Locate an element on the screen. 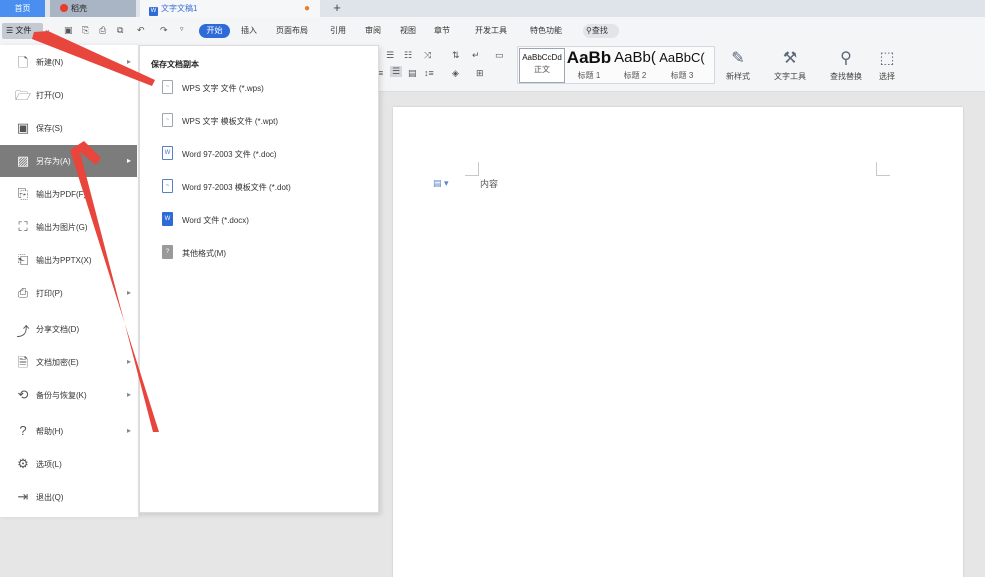 This screenshot has height=577, width=985. new-style-label: 新样式 is located at coordinates (738, 76).